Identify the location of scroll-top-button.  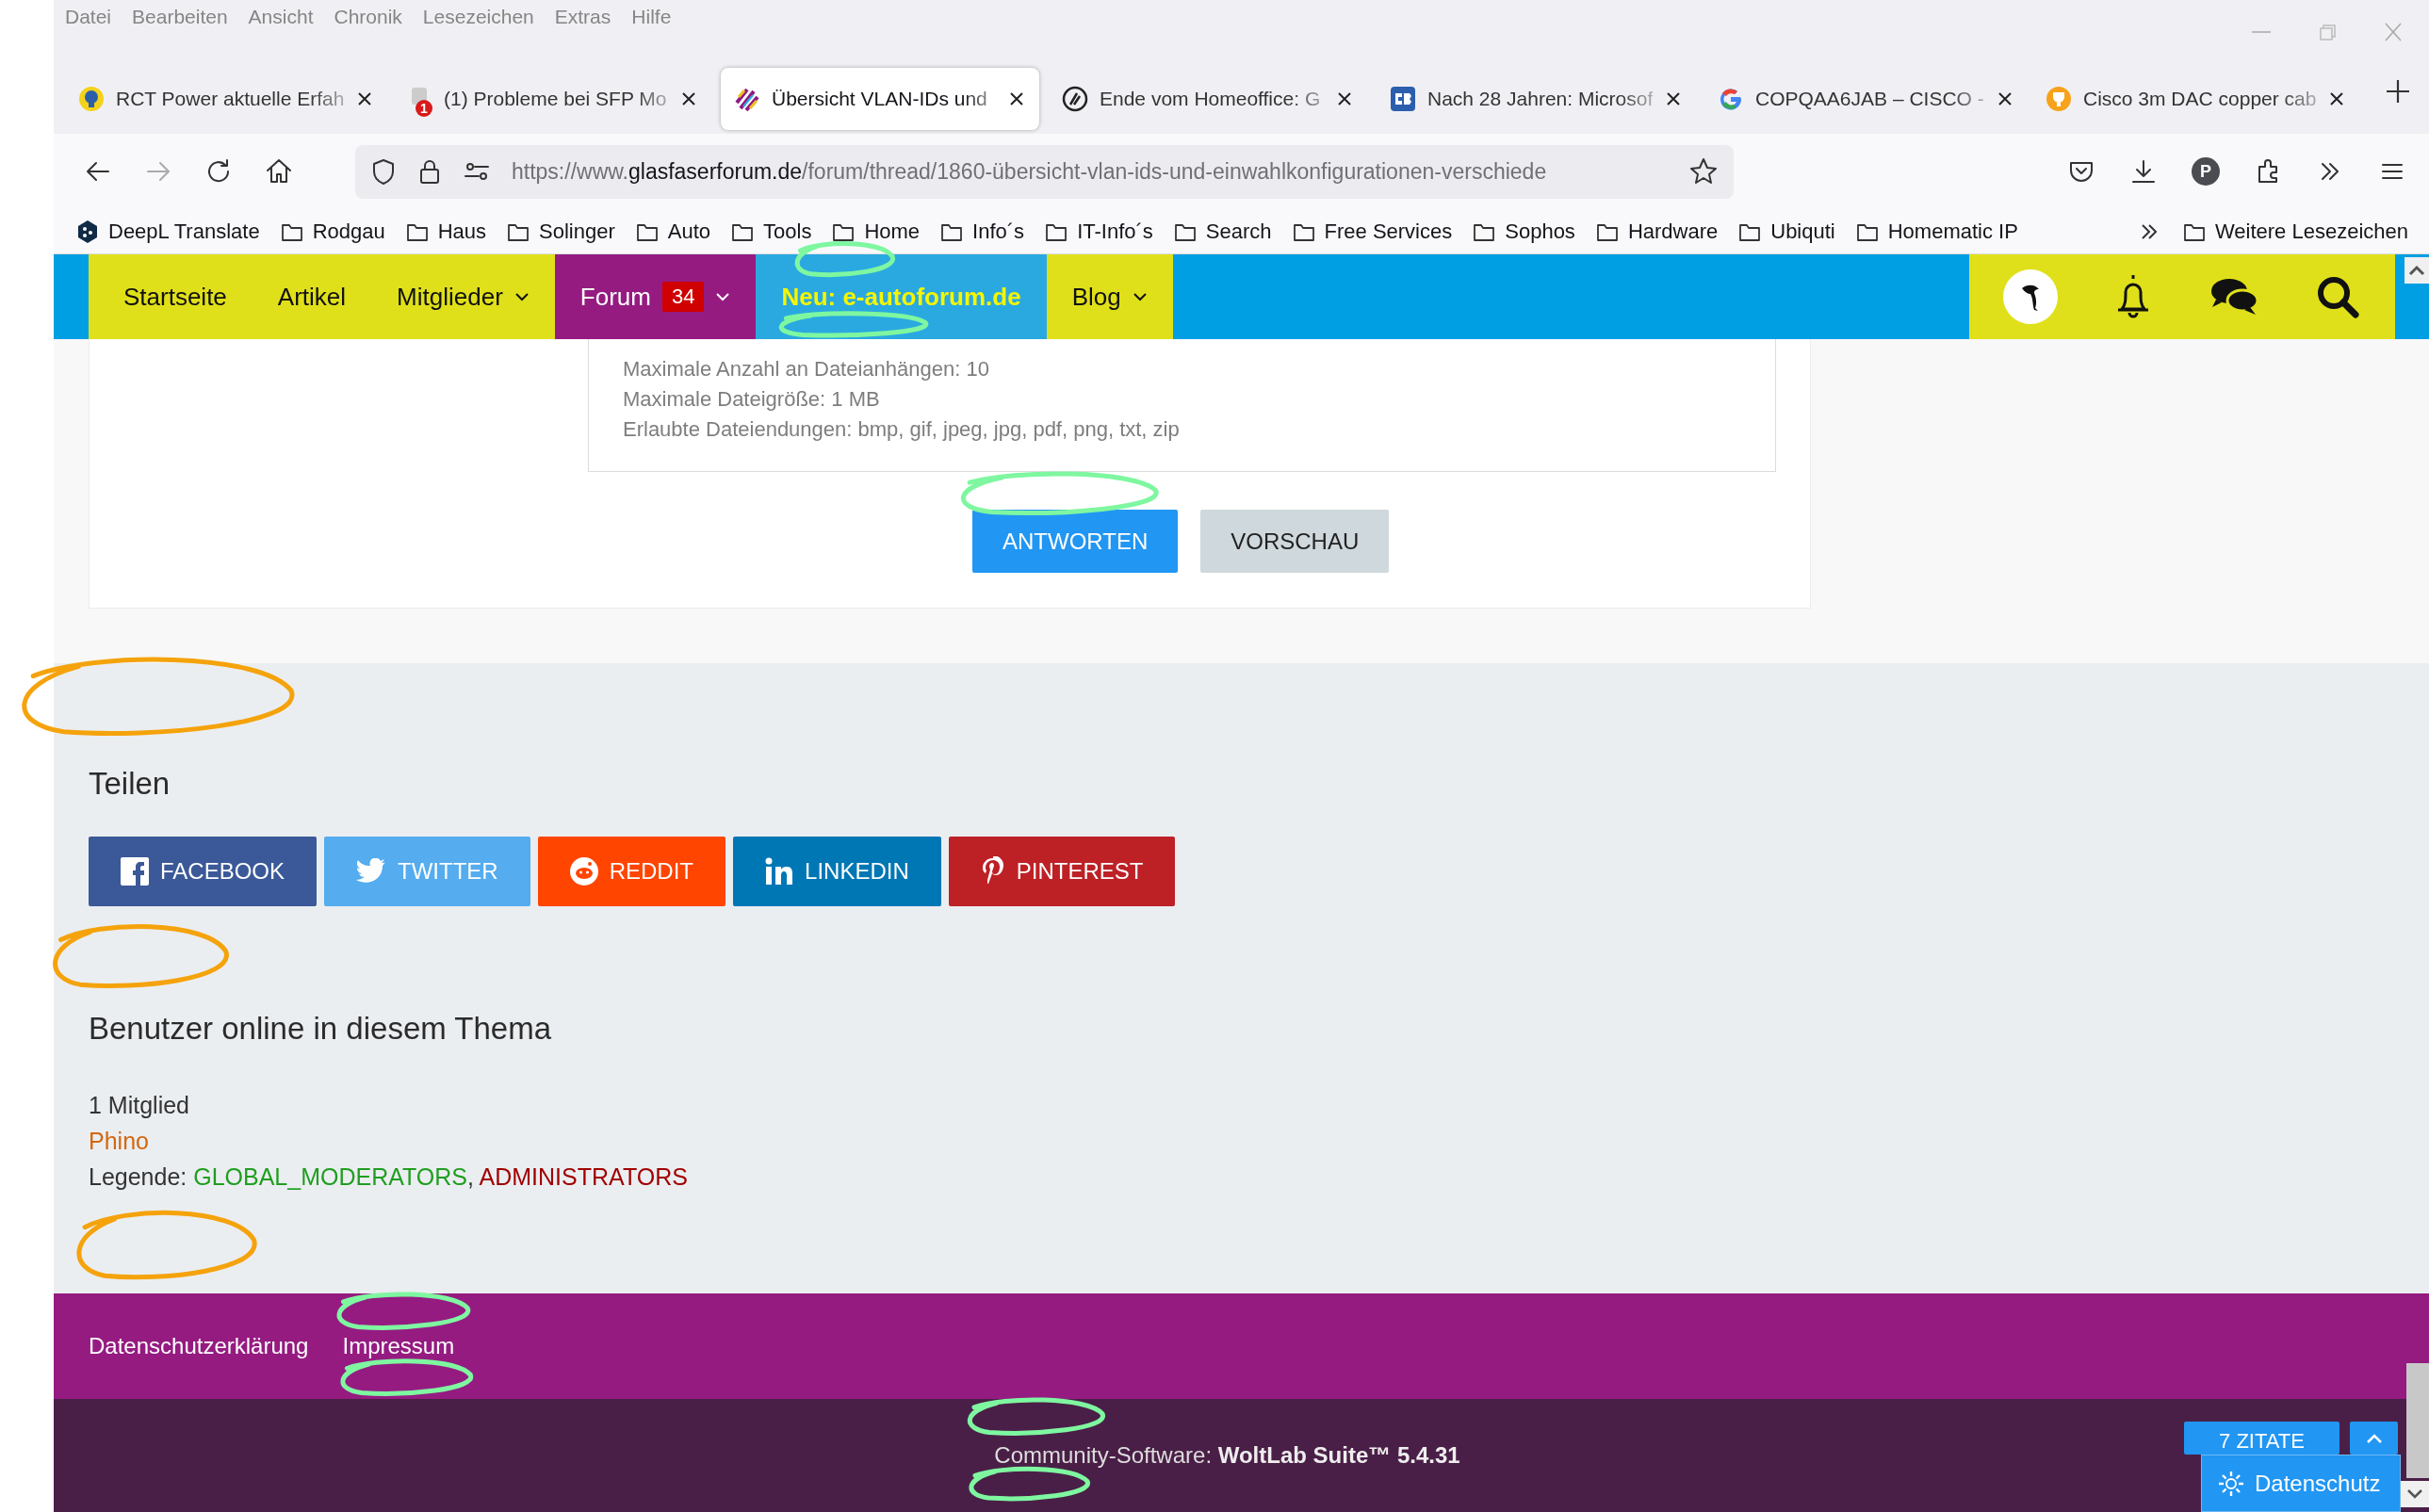
(2374, 1438).